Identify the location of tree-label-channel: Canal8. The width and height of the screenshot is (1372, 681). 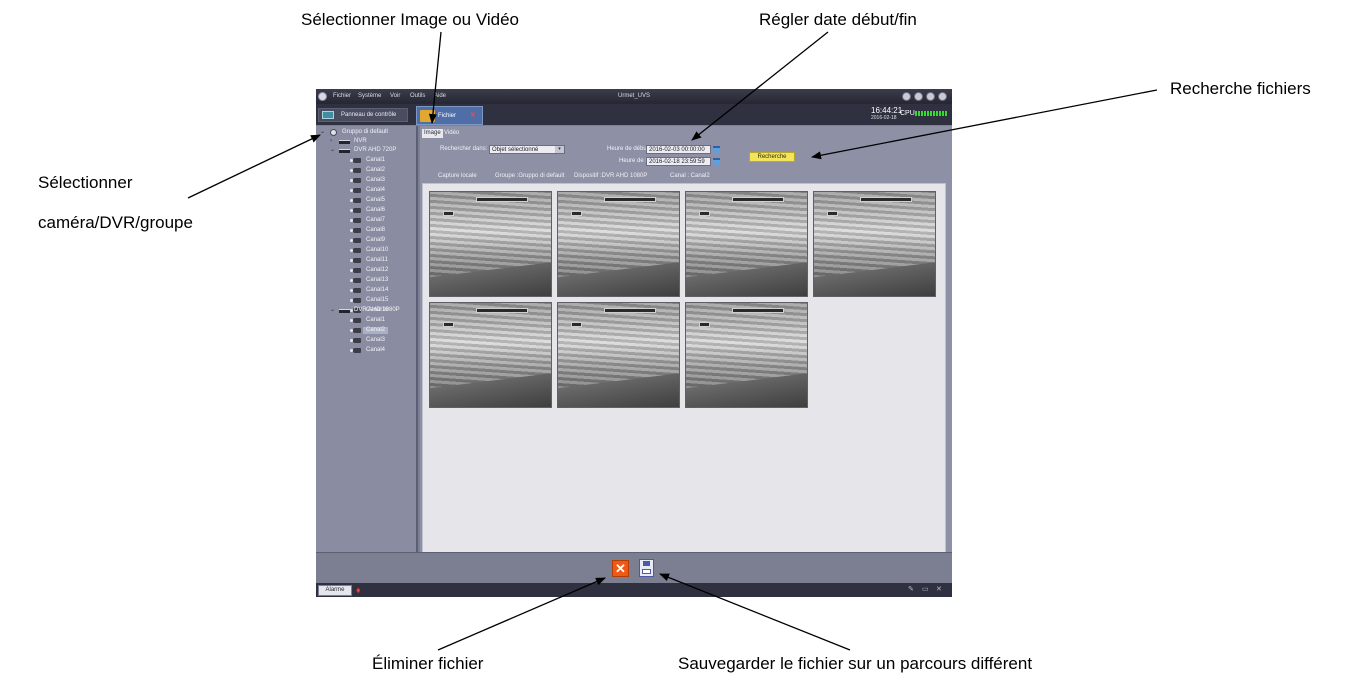
(376, 230).